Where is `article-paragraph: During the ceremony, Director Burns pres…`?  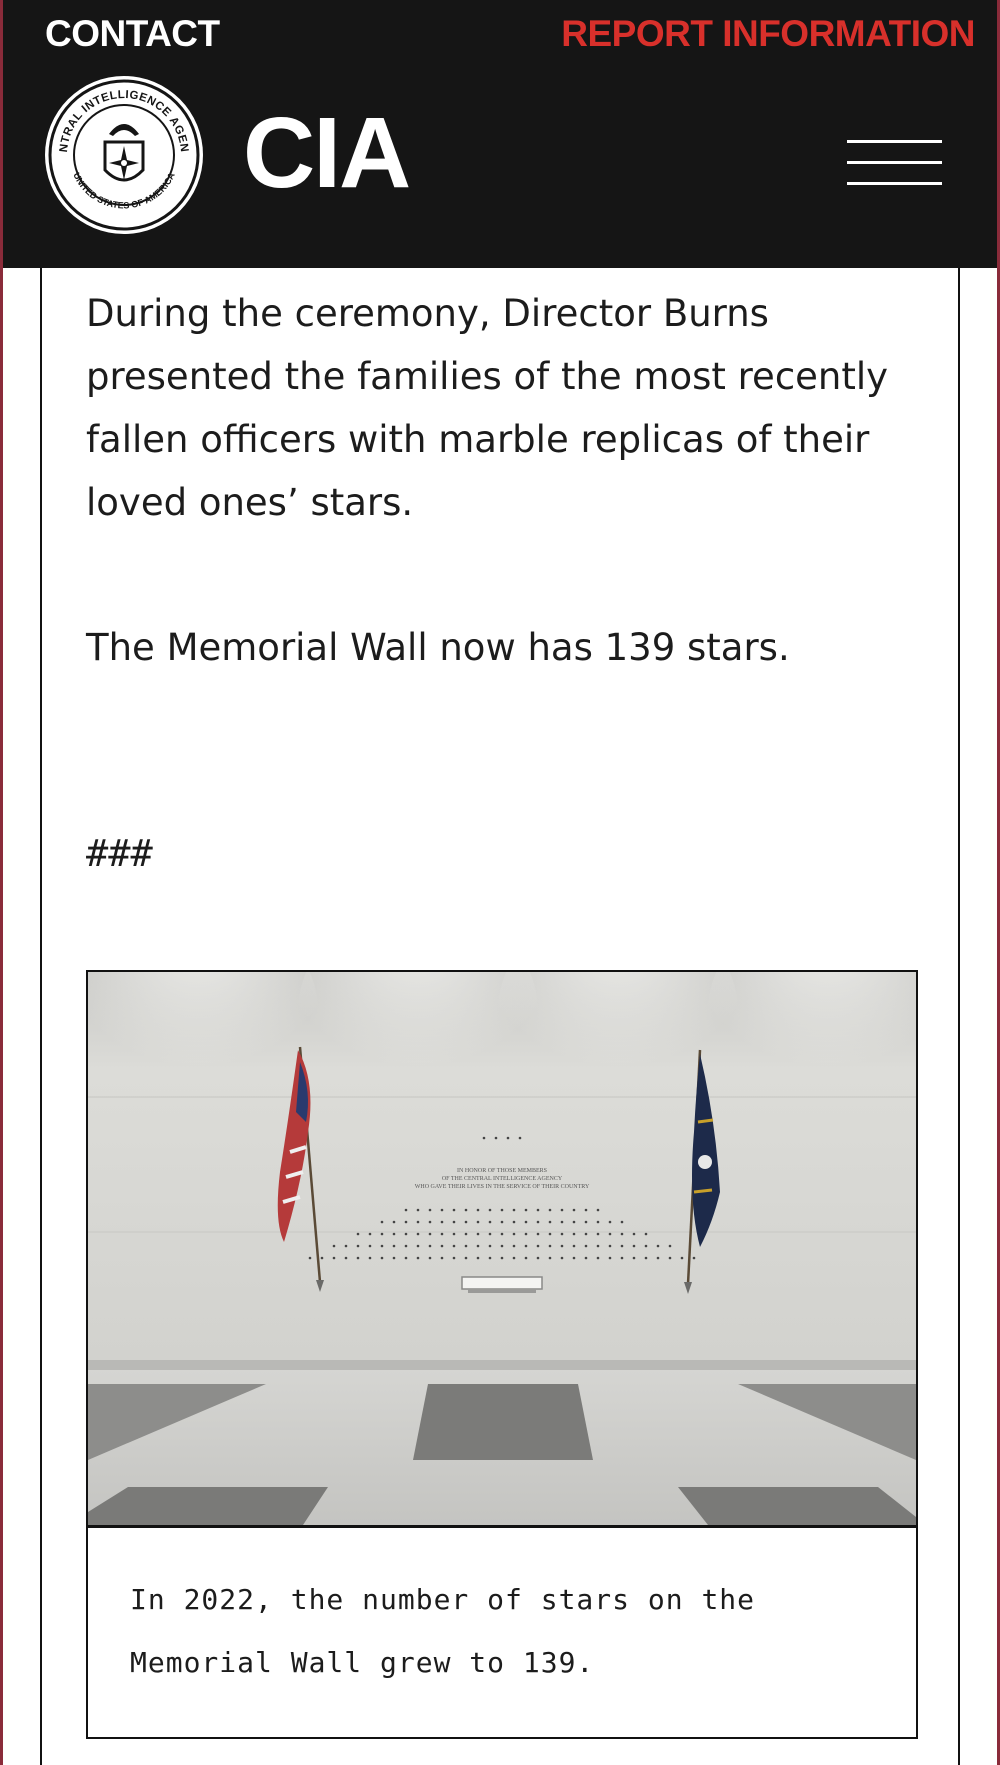 article-paragraph: During the ceremony, Director Burns pres… is located at coordinates (487, 408).